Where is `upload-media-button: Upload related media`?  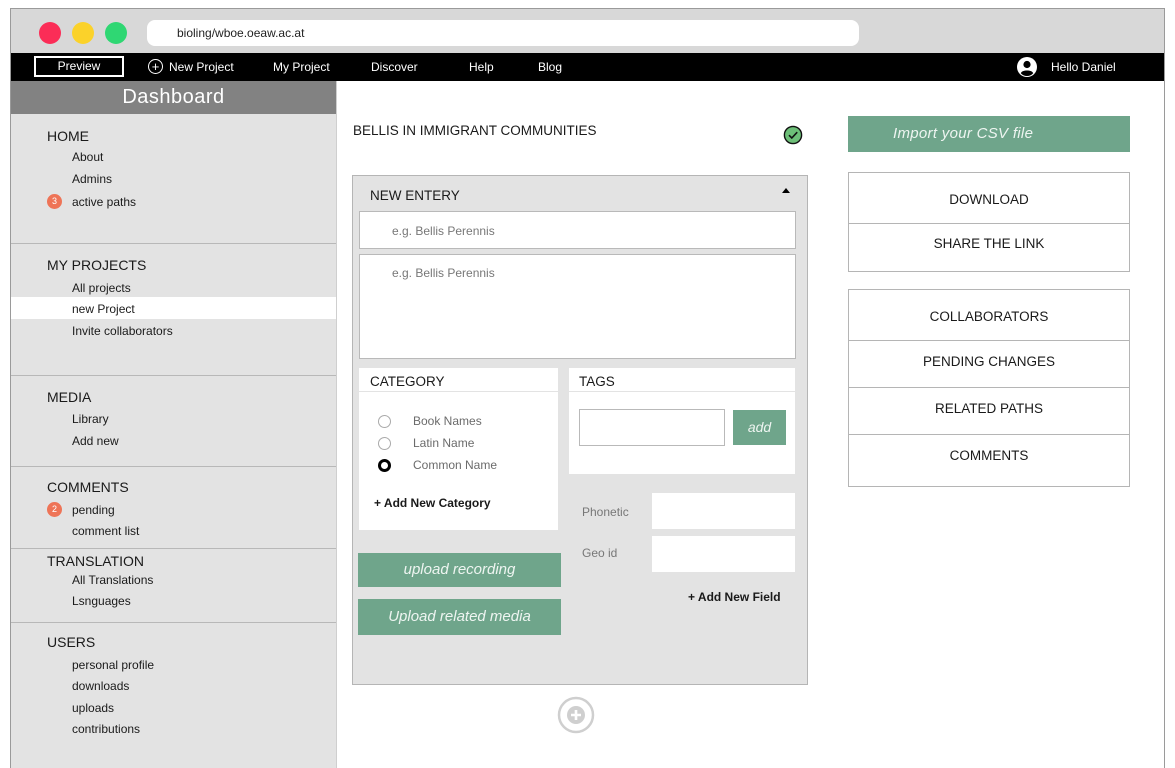 upload-media-button: Upload related media is located at coordinates (459, 617).